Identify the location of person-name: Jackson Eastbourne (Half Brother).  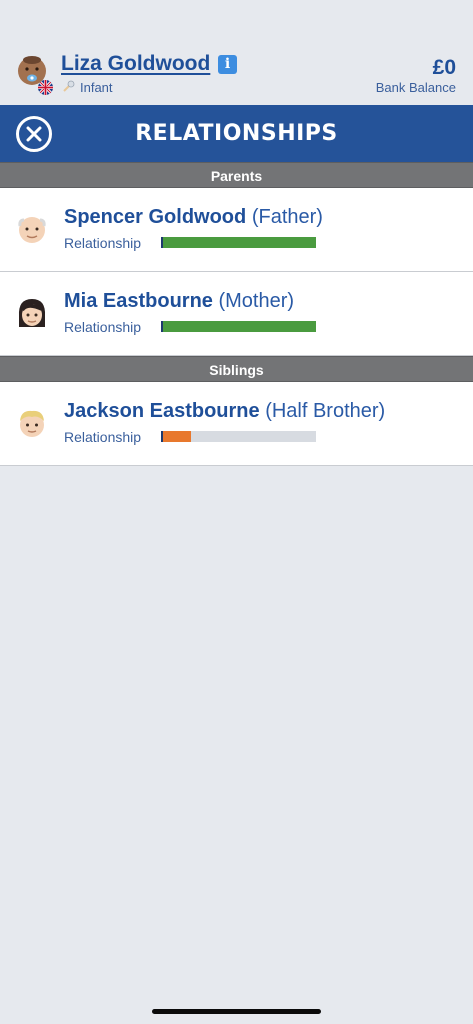
(224, 411).